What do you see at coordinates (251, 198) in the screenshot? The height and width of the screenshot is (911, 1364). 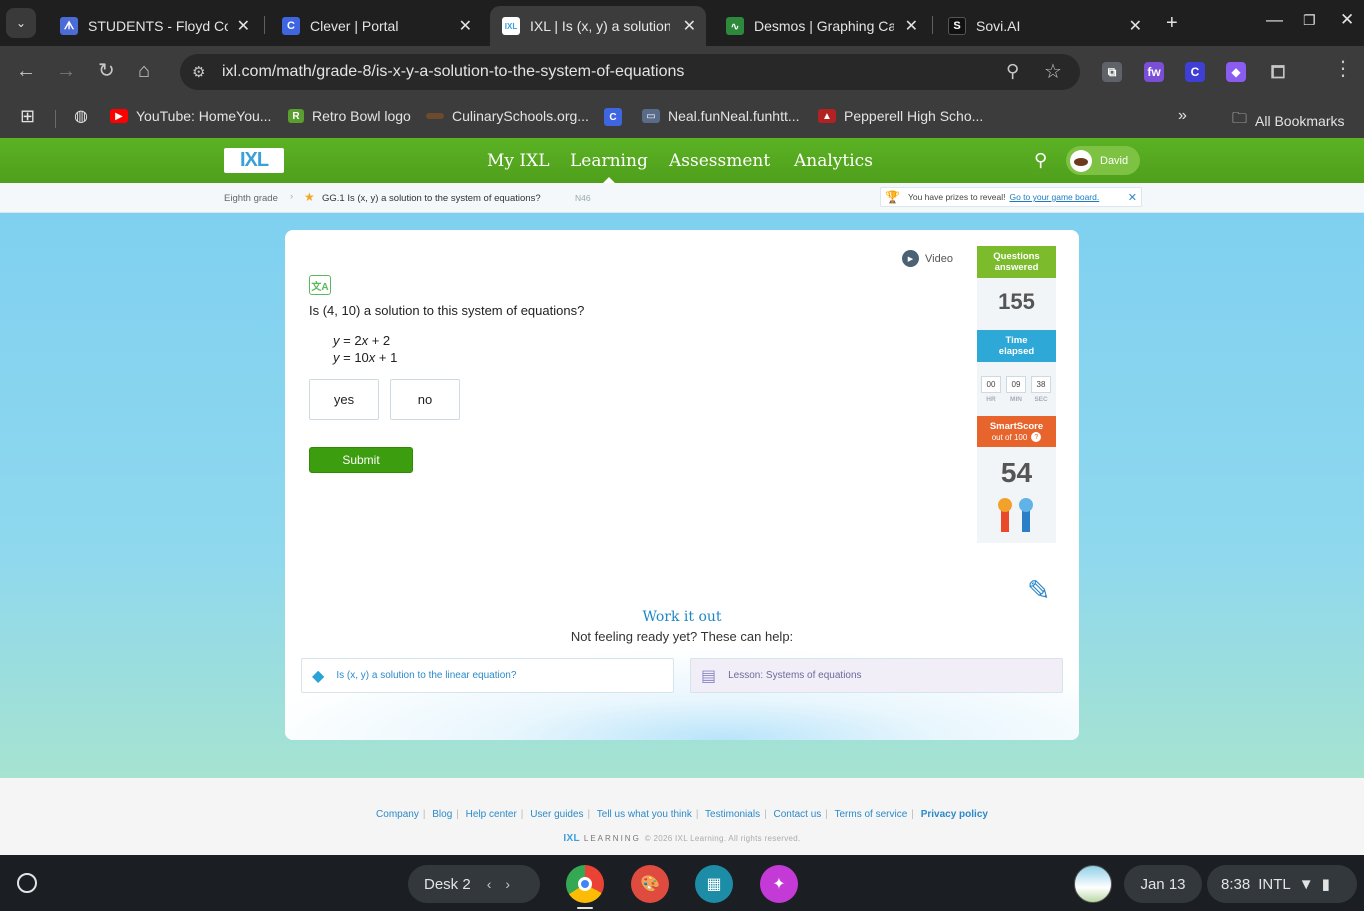 I see `breadcrumb-grade: Eighth grade` at bounding box center [251, 198].